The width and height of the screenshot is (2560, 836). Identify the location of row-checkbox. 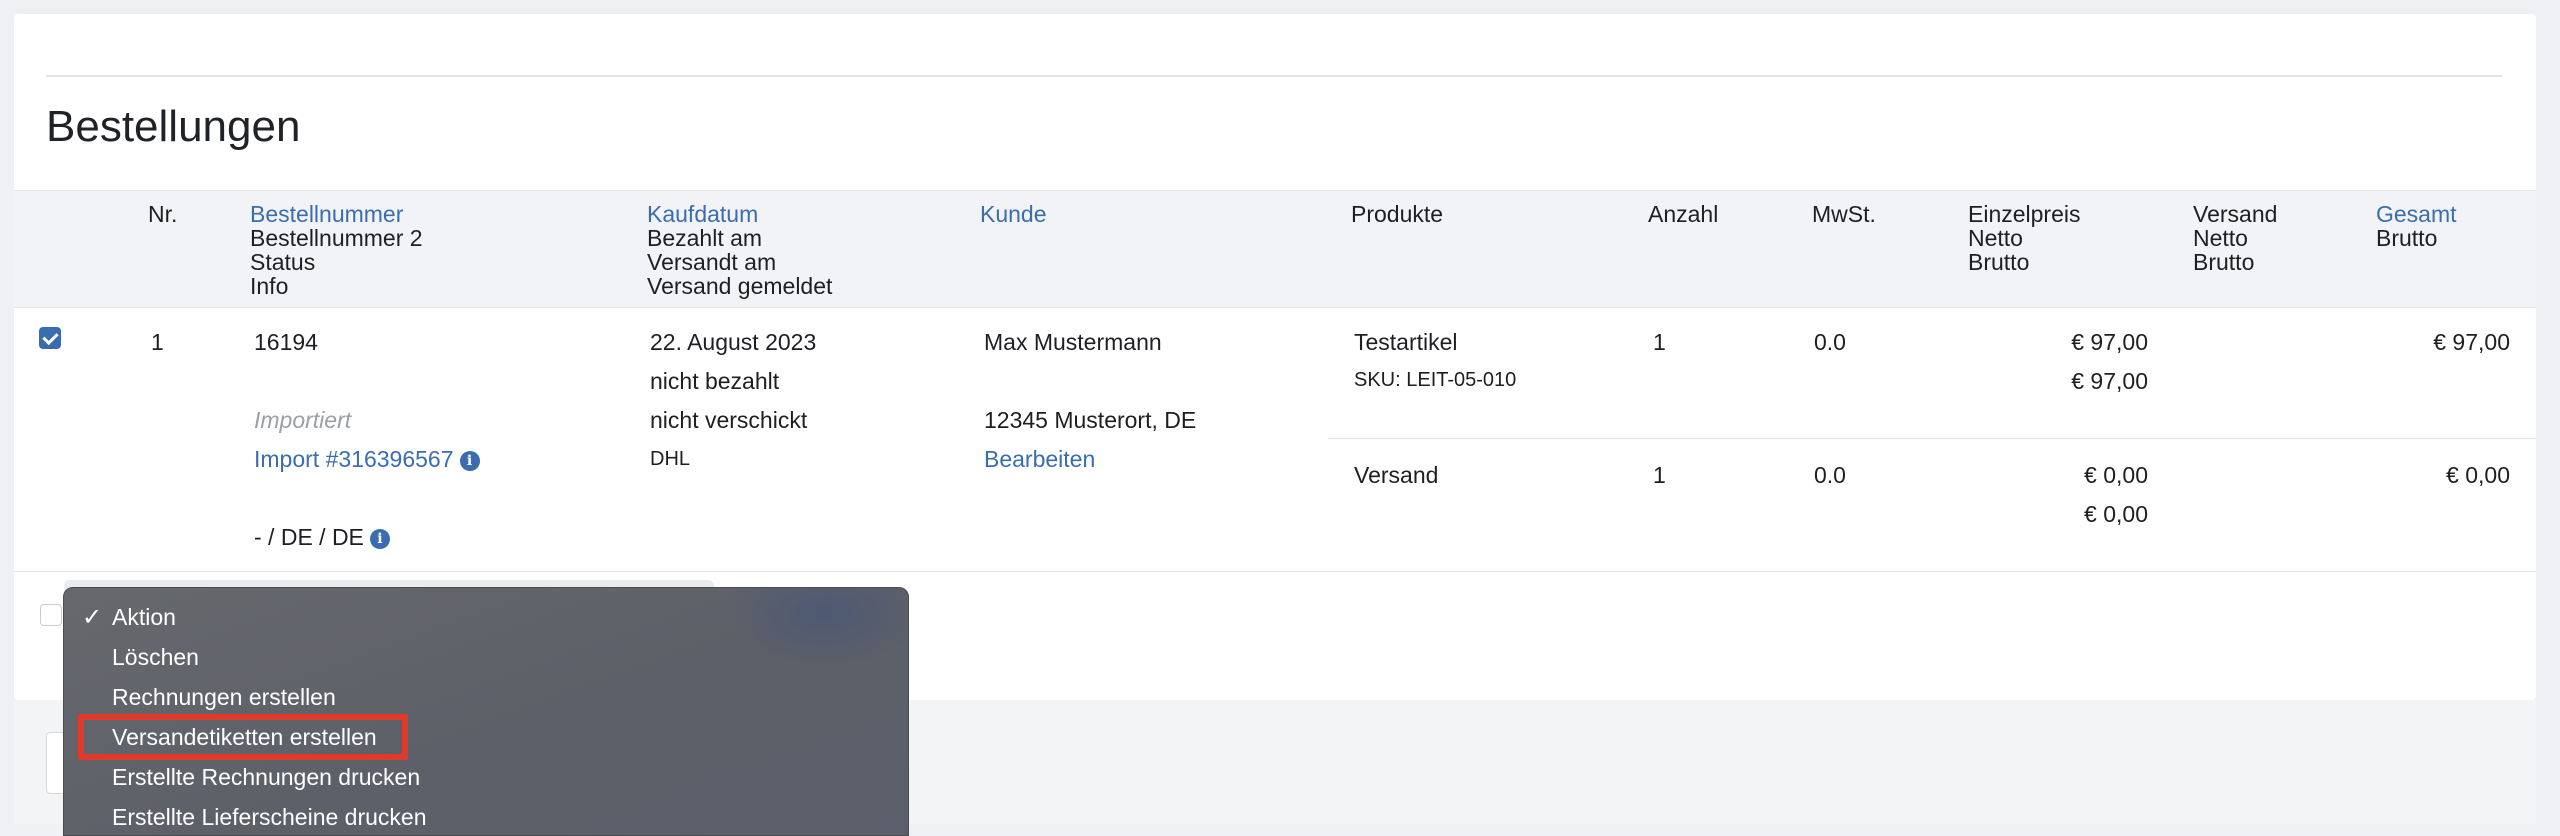
(50, 338).